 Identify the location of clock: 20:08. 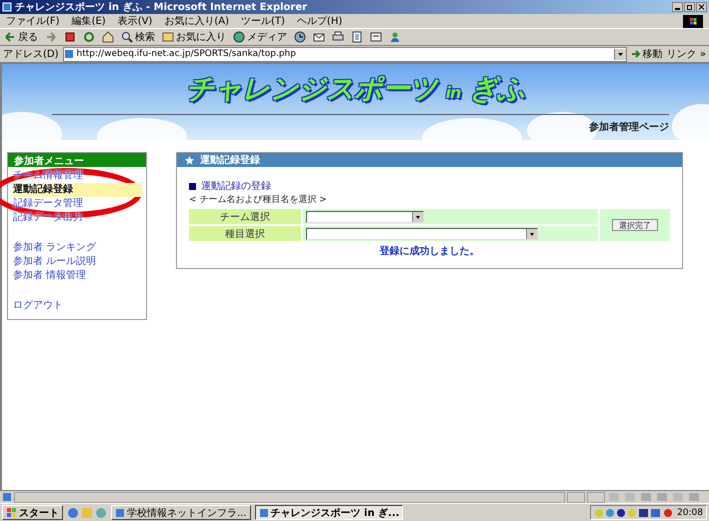
(690, 513).